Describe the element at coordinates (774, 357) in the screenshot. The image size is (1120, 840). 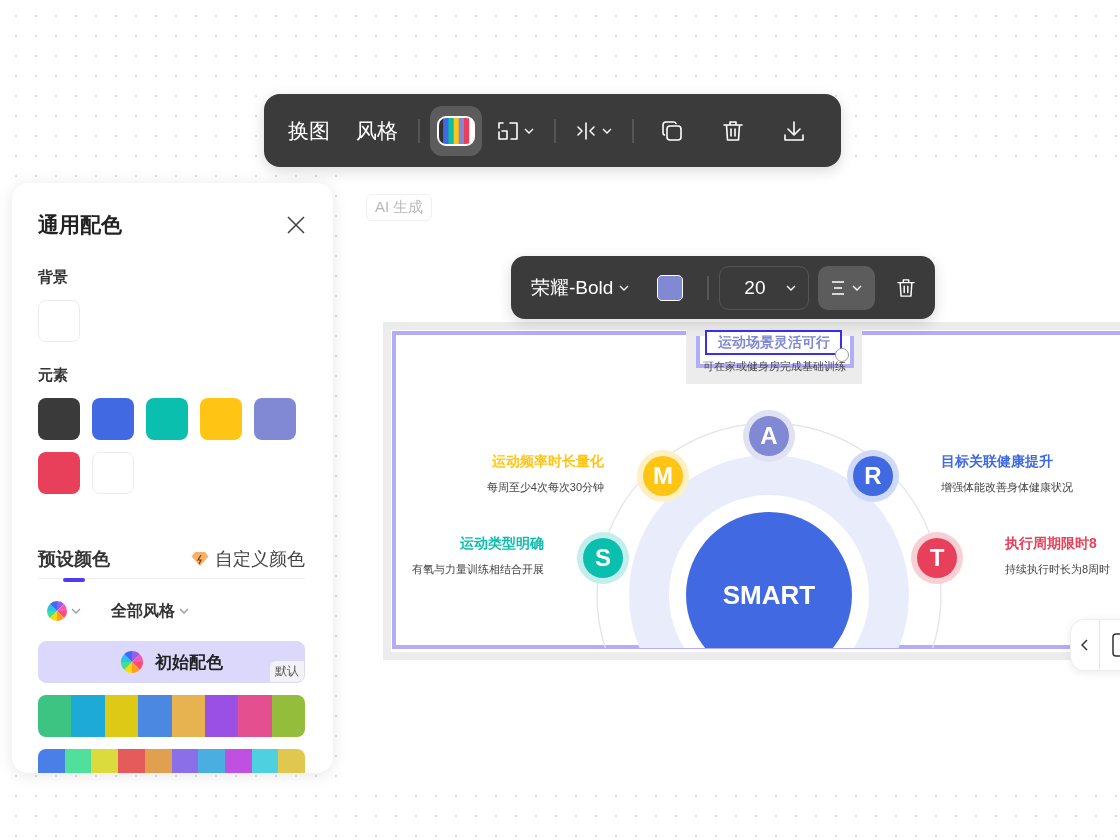
I see `selected-text-block: 运动场景灵活可行 可在家或健身房完成基础训练` at that location.